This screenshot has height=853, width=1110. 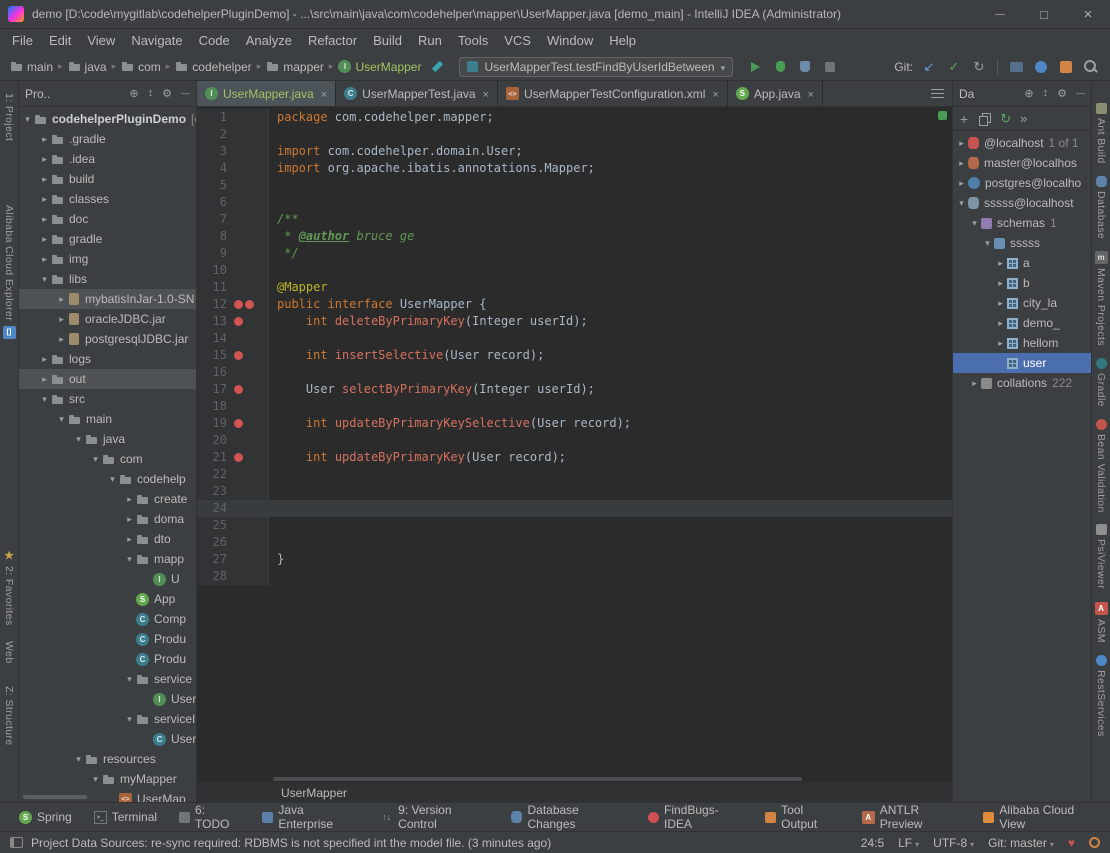 What do you see at coordinates (1094, 842) in the screenshot?
I see `notification-icon` at bounding box center [1094, 842].